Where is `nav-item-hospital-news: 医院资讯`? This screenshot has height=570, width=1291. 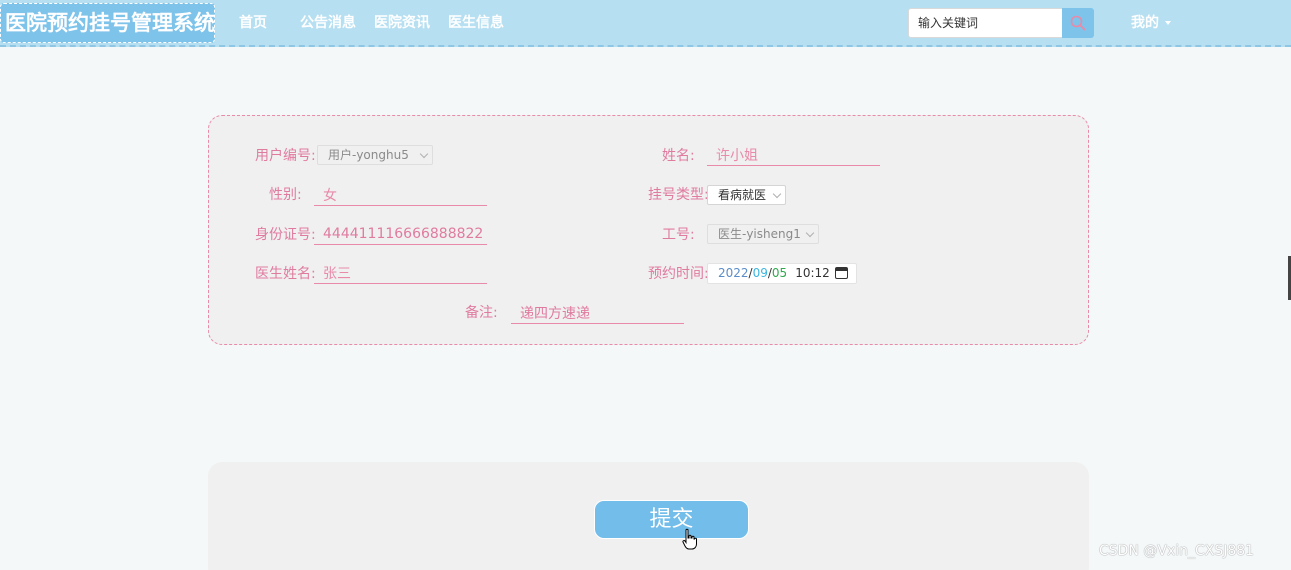
nav-item-hospital-news: 医院资讯 is located at coordinates (402, 23).